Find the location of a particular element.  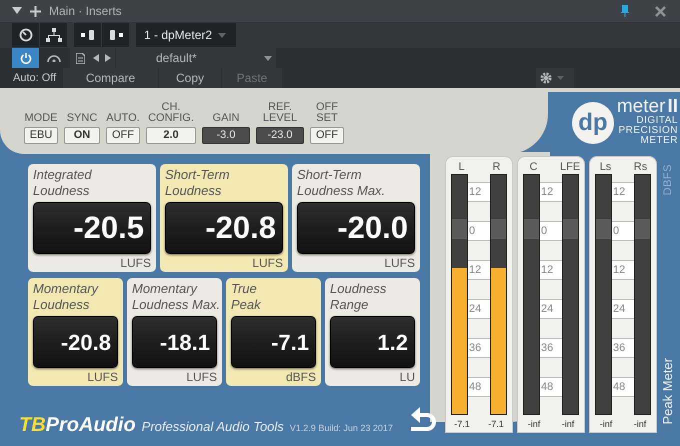

right-slot-button is located at coordinates (115, 35).